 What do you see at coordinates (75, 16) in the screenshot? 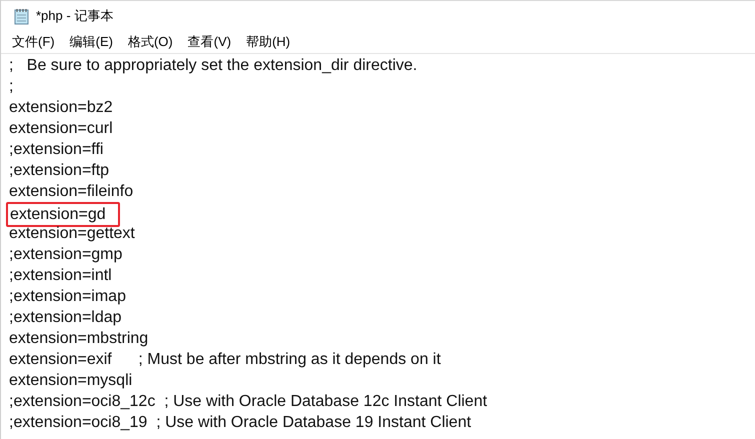
I see `window-title: *php - 记事本` at bounding box center [75, 16].